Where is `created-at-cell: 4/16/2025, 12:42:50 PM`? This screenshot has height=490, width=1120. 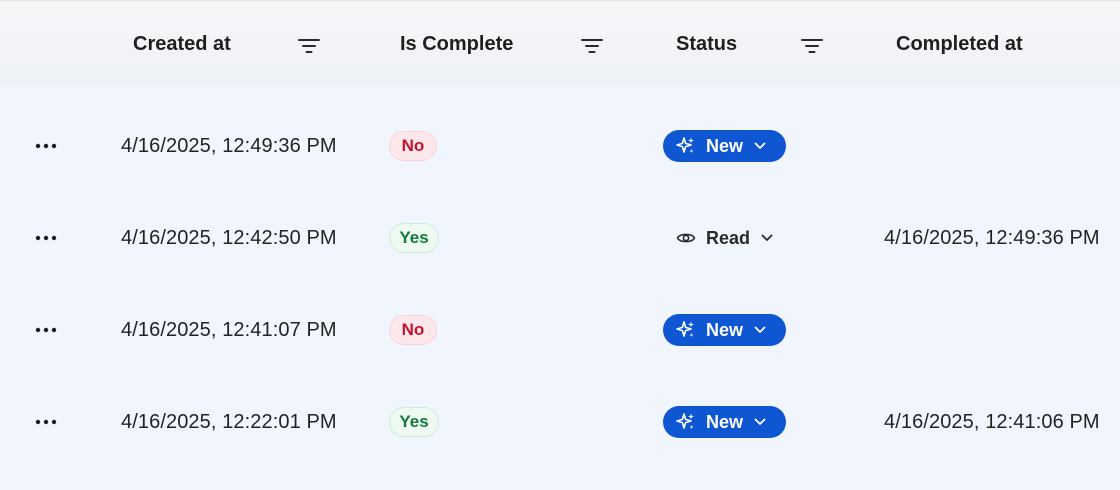
created-at-cell: 4/16/2025, 12:42:50 PM is located at coordinates (229, 237).